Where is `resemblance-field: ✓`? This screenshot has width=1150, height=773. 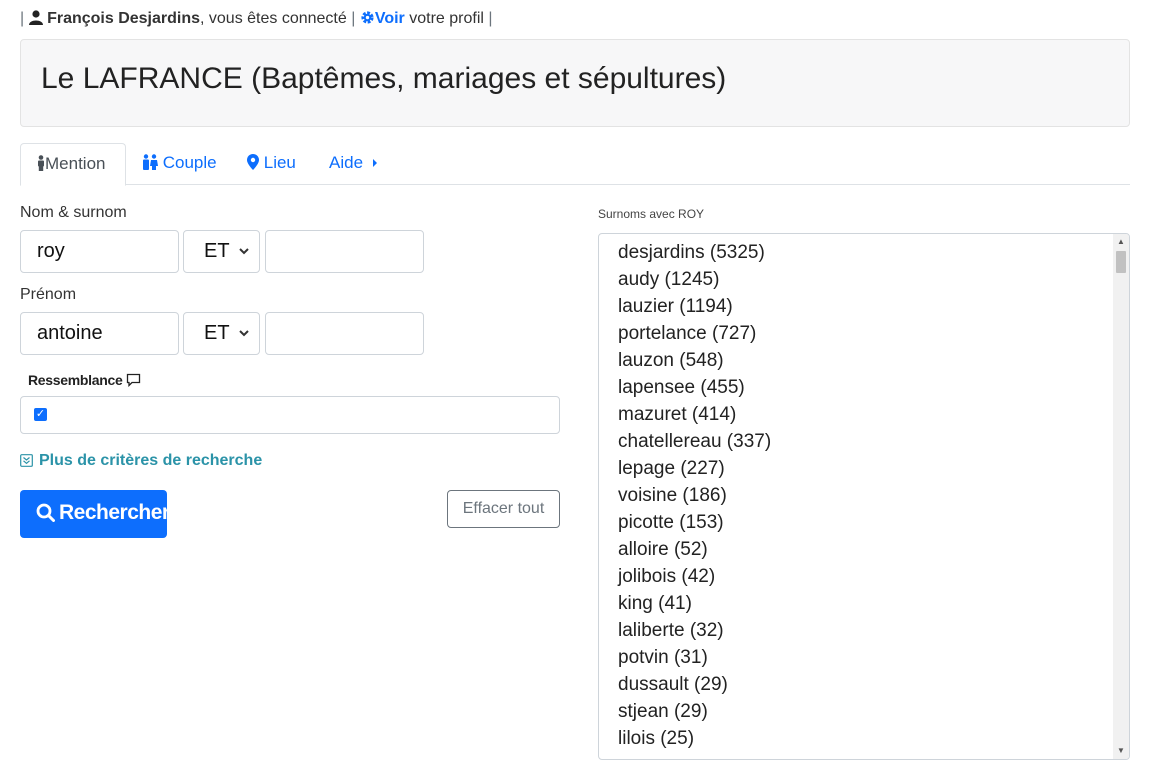 resemblance-field: ✓ is located at coordinates (290, 415).